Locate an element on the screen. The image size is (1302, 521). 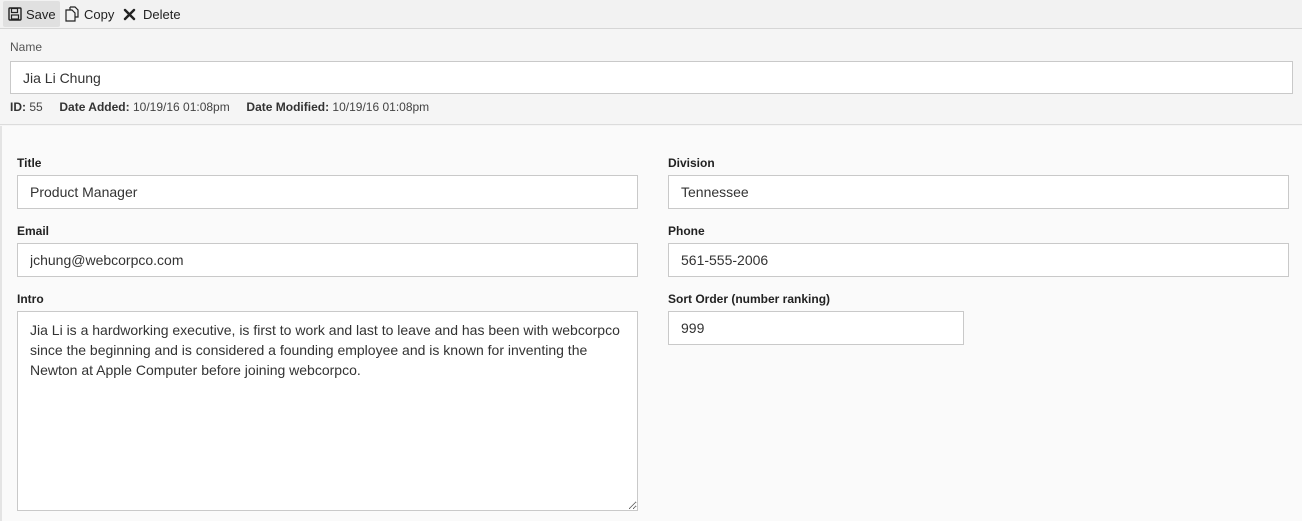
name-input is located at coordinates (651, 77).